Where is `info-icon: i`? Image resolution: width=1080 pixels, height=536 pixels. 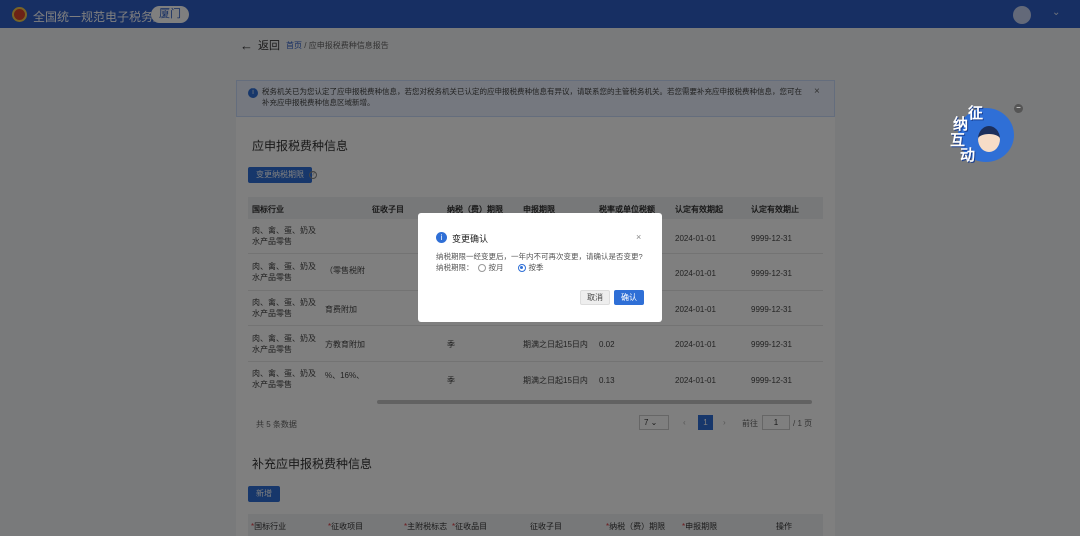 info-icon: i is located at coordinates (441, 237).